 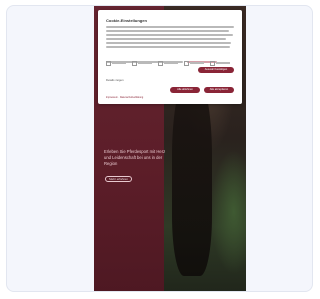 I want to click on accept-all-button: Alle akzeptieren, so click(x=219, y=90).